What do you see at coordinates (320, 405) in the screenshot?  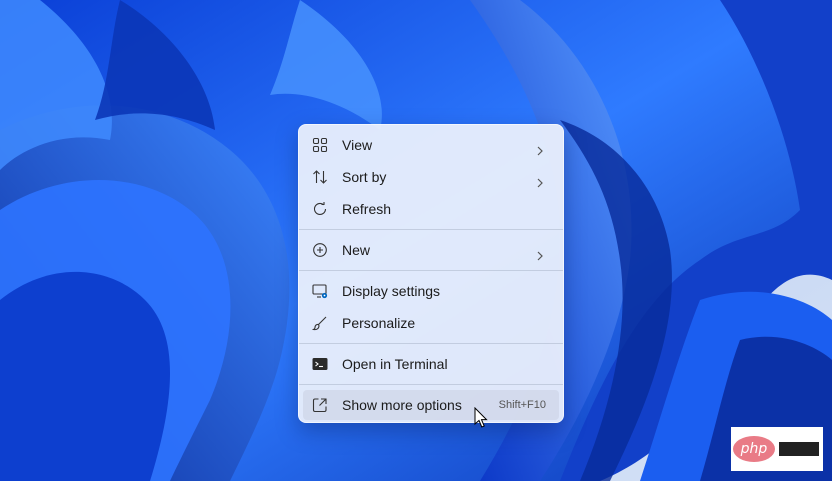 I see `share-icon` at bounding box center [320, 405].